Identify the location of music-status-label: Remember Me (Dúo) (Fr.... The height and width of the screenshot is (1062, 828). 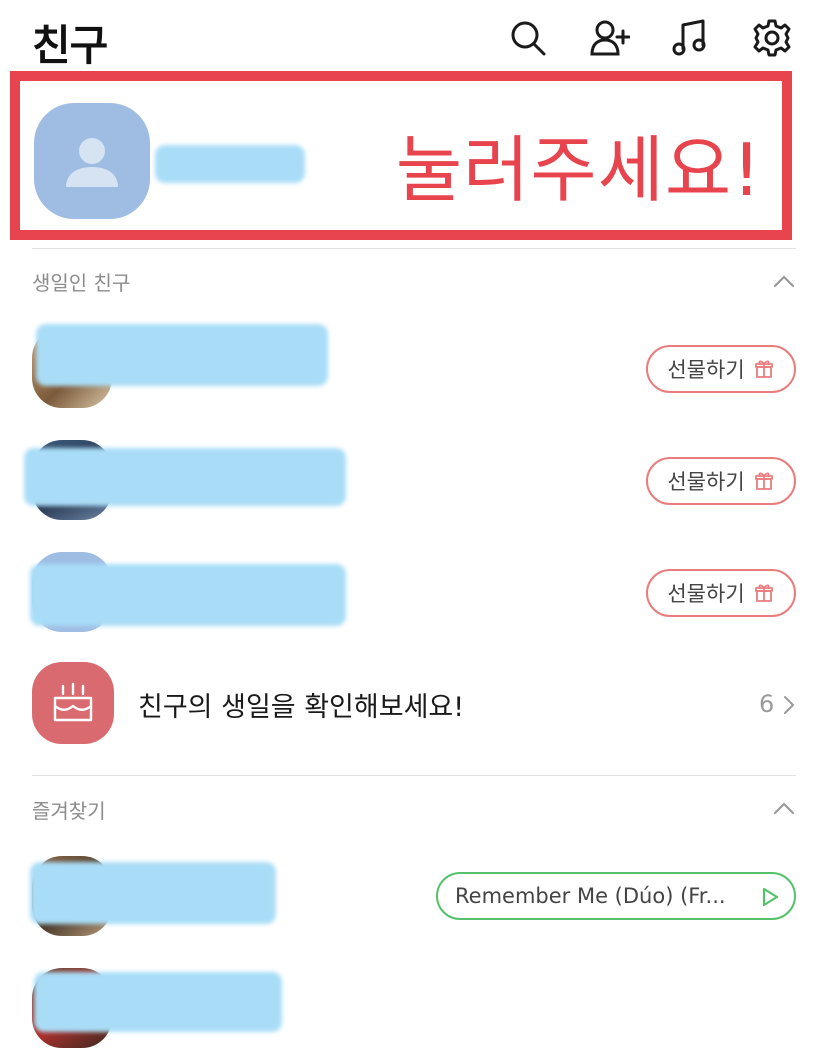
(590, 896).